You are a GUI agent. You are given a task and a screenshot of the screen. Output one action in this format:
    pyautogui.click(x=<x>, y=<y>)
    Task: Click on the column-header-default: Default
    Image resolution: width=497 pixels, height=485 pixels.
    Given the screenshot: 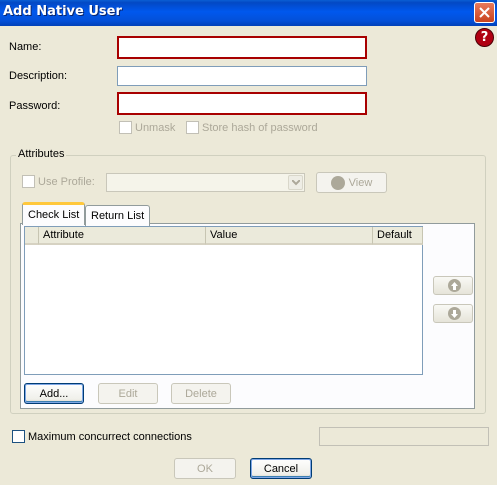 What is the action you would take?
    pyautogui.click(x=398, y=236)
    